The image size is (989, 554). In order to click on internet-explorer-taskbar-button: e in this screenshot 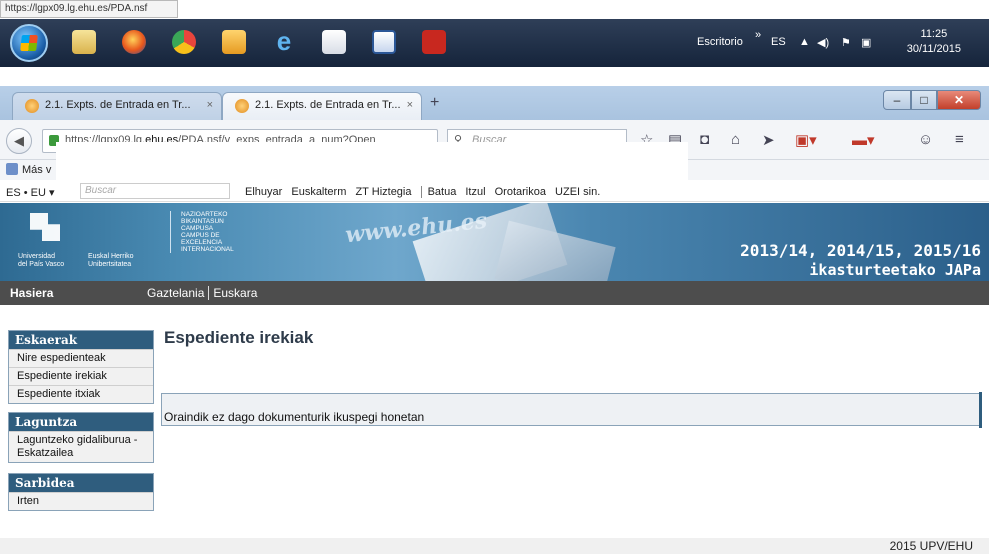, I will do `click(284, 42)`.